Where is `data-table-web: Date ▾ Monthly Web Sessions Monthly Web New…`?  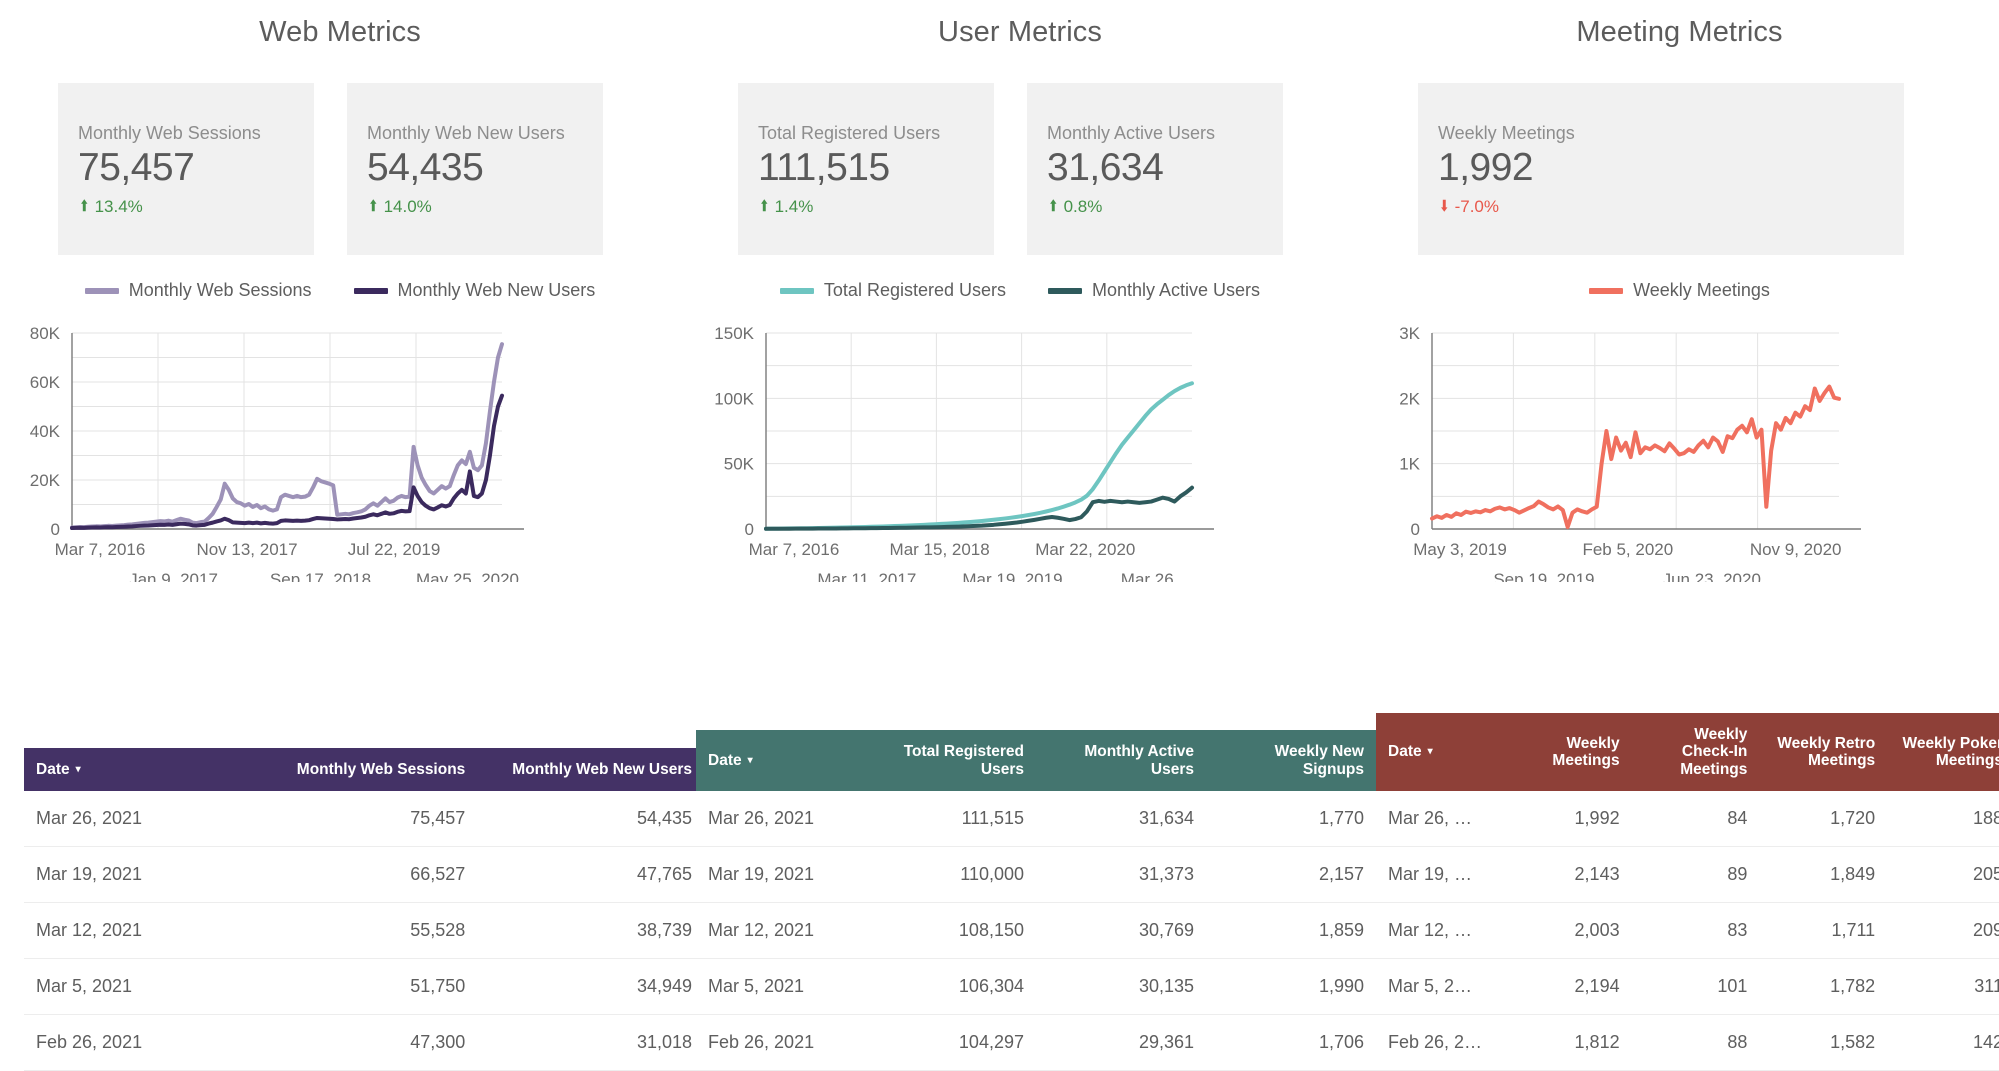
data-table-web: Date ▾ Monthly Web Sessions Monthly Web New… is located at coordinates (364, 909).